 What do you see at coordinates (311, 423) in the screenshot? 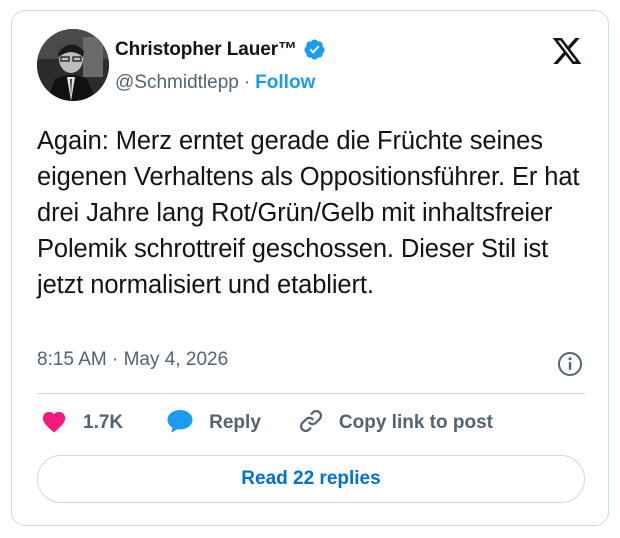
I see `link-icon` at bounding box center [311, 423].